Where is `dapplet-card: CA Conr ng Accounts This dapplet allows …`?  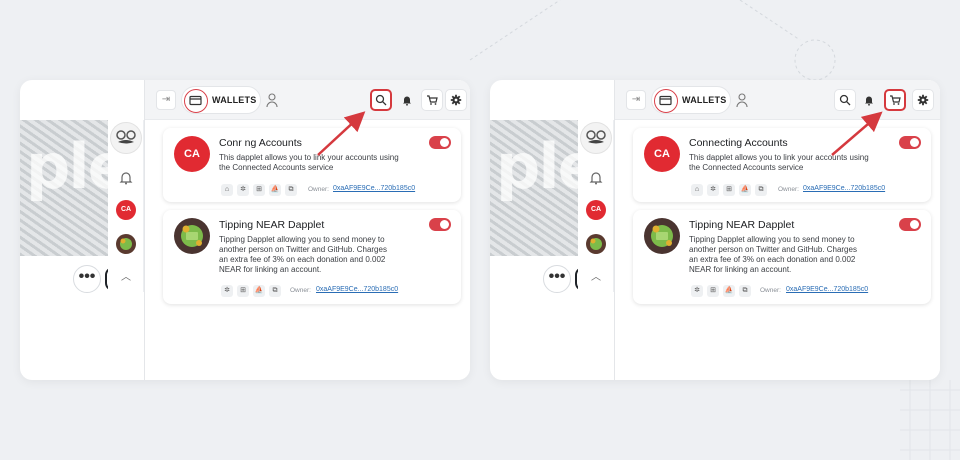 dapplet-card: CA Conr ng Accounts This dapplet allows … is located at coordinates (312, 165).